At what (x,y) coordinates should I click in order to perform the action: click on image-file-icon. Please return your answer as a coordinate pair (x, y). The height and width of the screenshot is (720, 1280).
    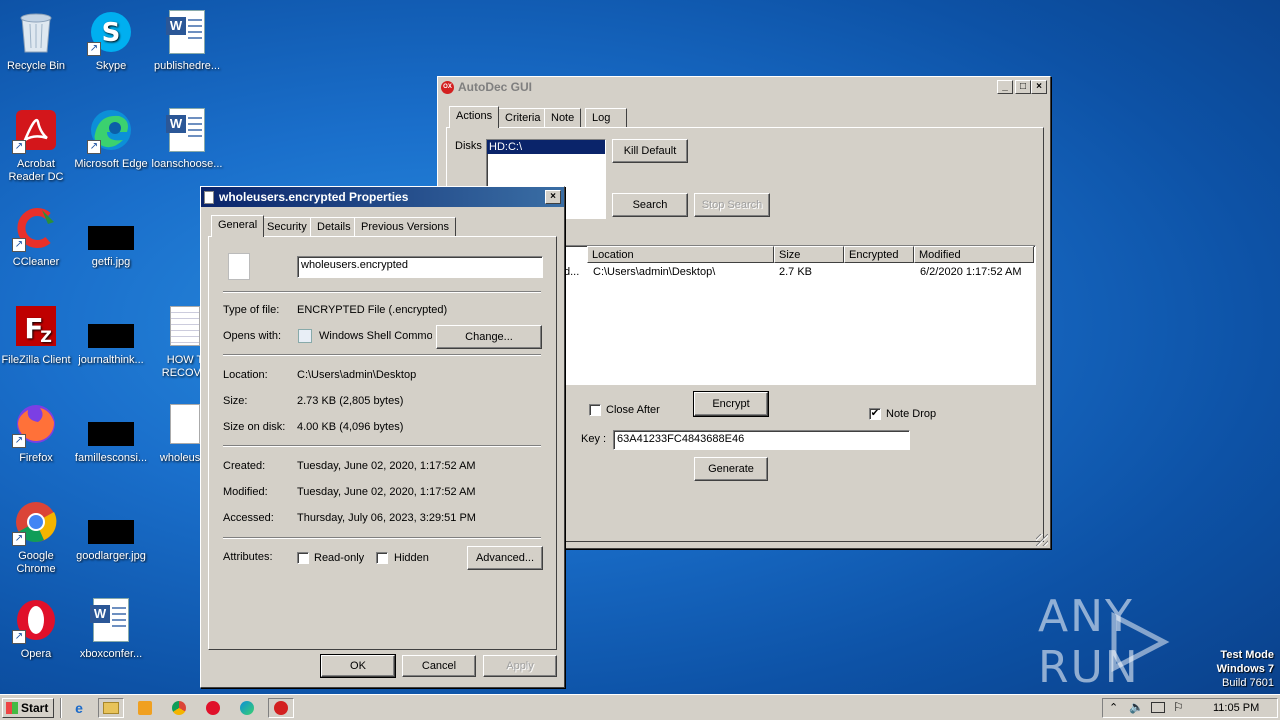
    Looking at the image, I should click on (111, 228).